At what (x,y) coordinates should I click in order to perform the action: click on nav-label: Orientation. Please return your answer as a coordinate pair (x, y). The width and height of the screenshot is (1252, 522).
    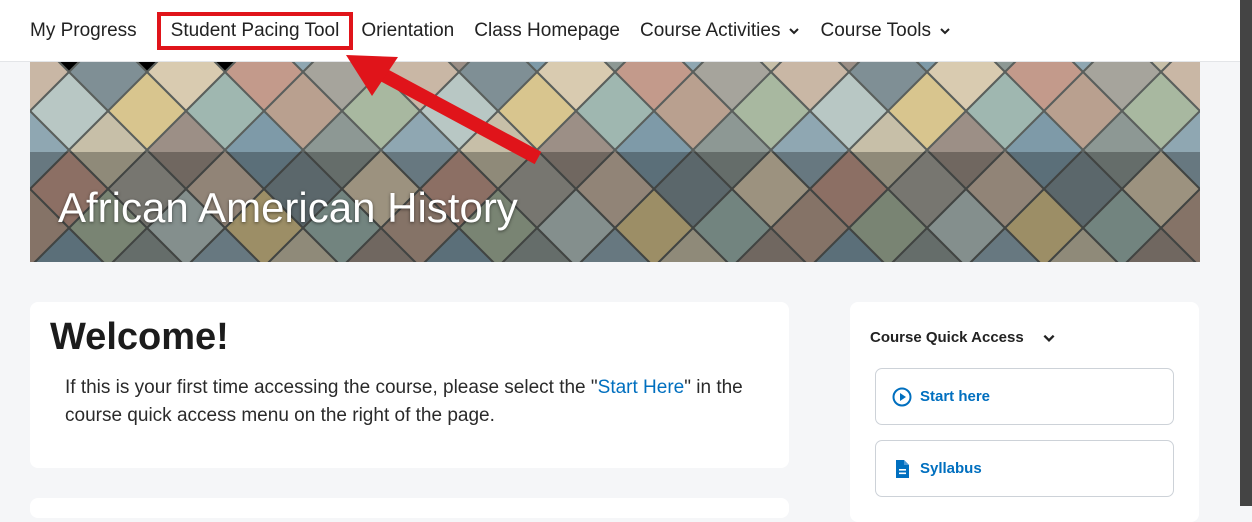
    Looking at the image, I should click on (408, 30).